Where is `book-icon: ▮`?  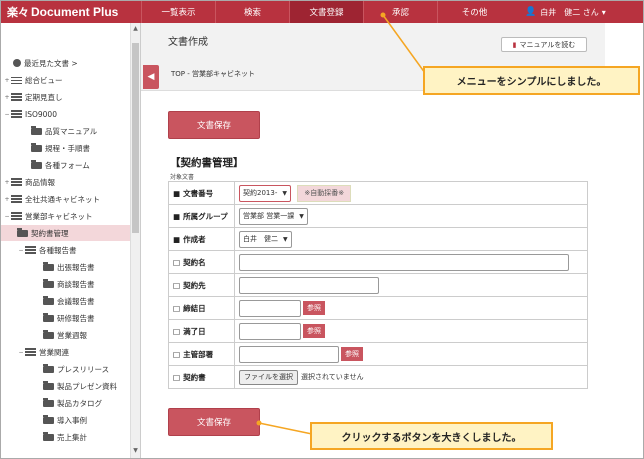 book-icon: ▮ is located at coordinates (514, 44).